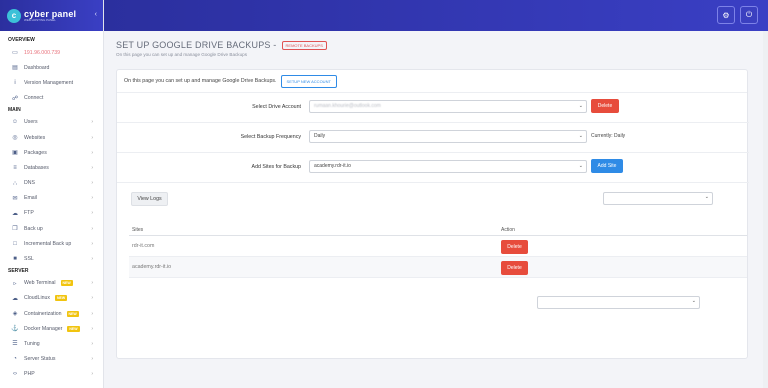  Describe the element at coordinates (43, 328) in the screenshot. I see `sidebar-item-label: Docker Manager` at that location.